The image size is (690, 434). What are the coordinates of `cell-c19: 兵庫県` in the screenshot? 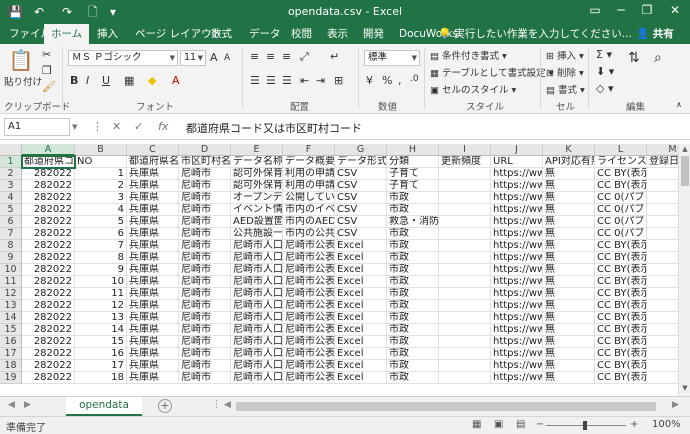 It's located at (153, 378).